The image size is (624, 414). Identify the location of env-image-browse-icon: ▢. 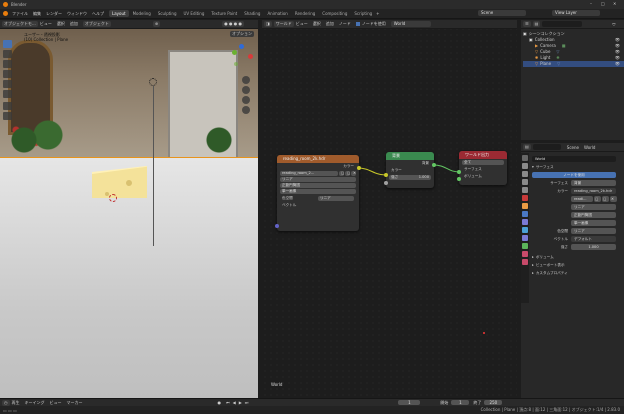
(341, 173).